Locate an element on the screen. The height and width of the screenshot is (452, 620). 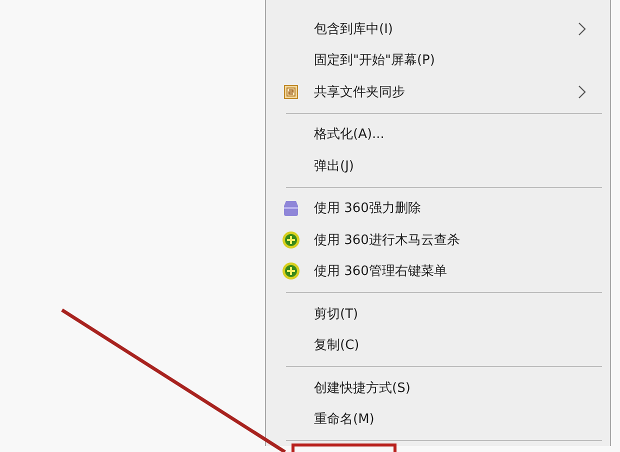
menu-item: 包含到库中(I) is located at coordinates (438, 28).